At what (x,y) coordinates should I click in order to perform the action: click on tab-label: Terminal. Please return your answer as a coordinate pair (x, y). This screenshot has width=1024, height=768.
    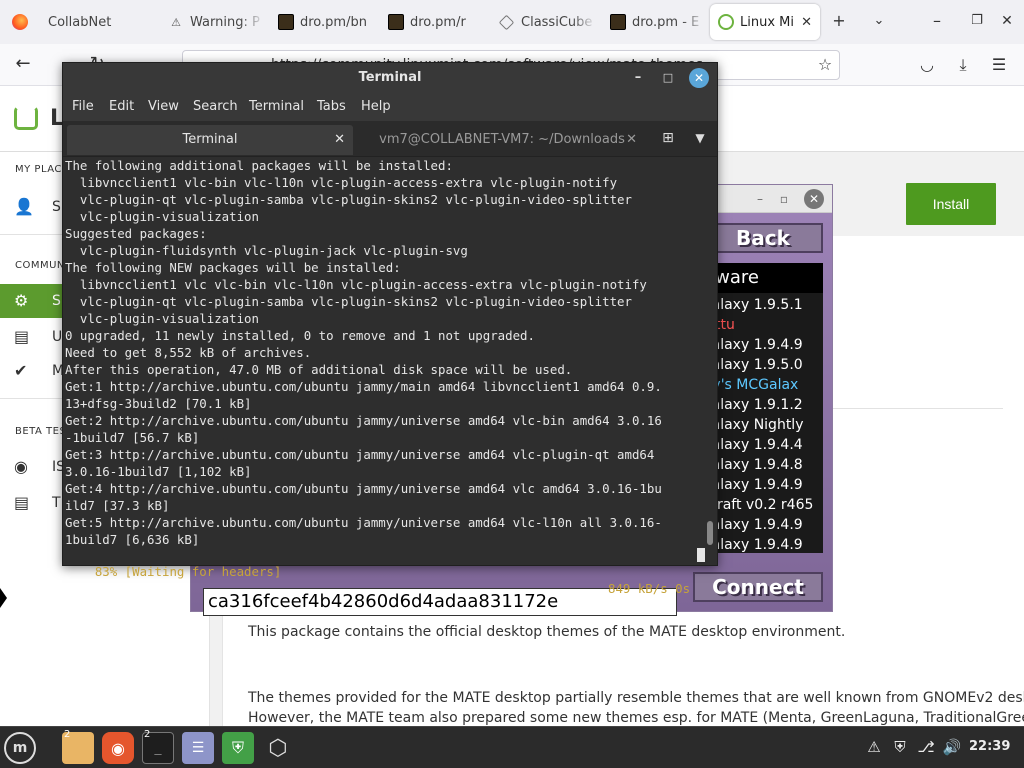
    Looking at the image, I should click on (210, 139).